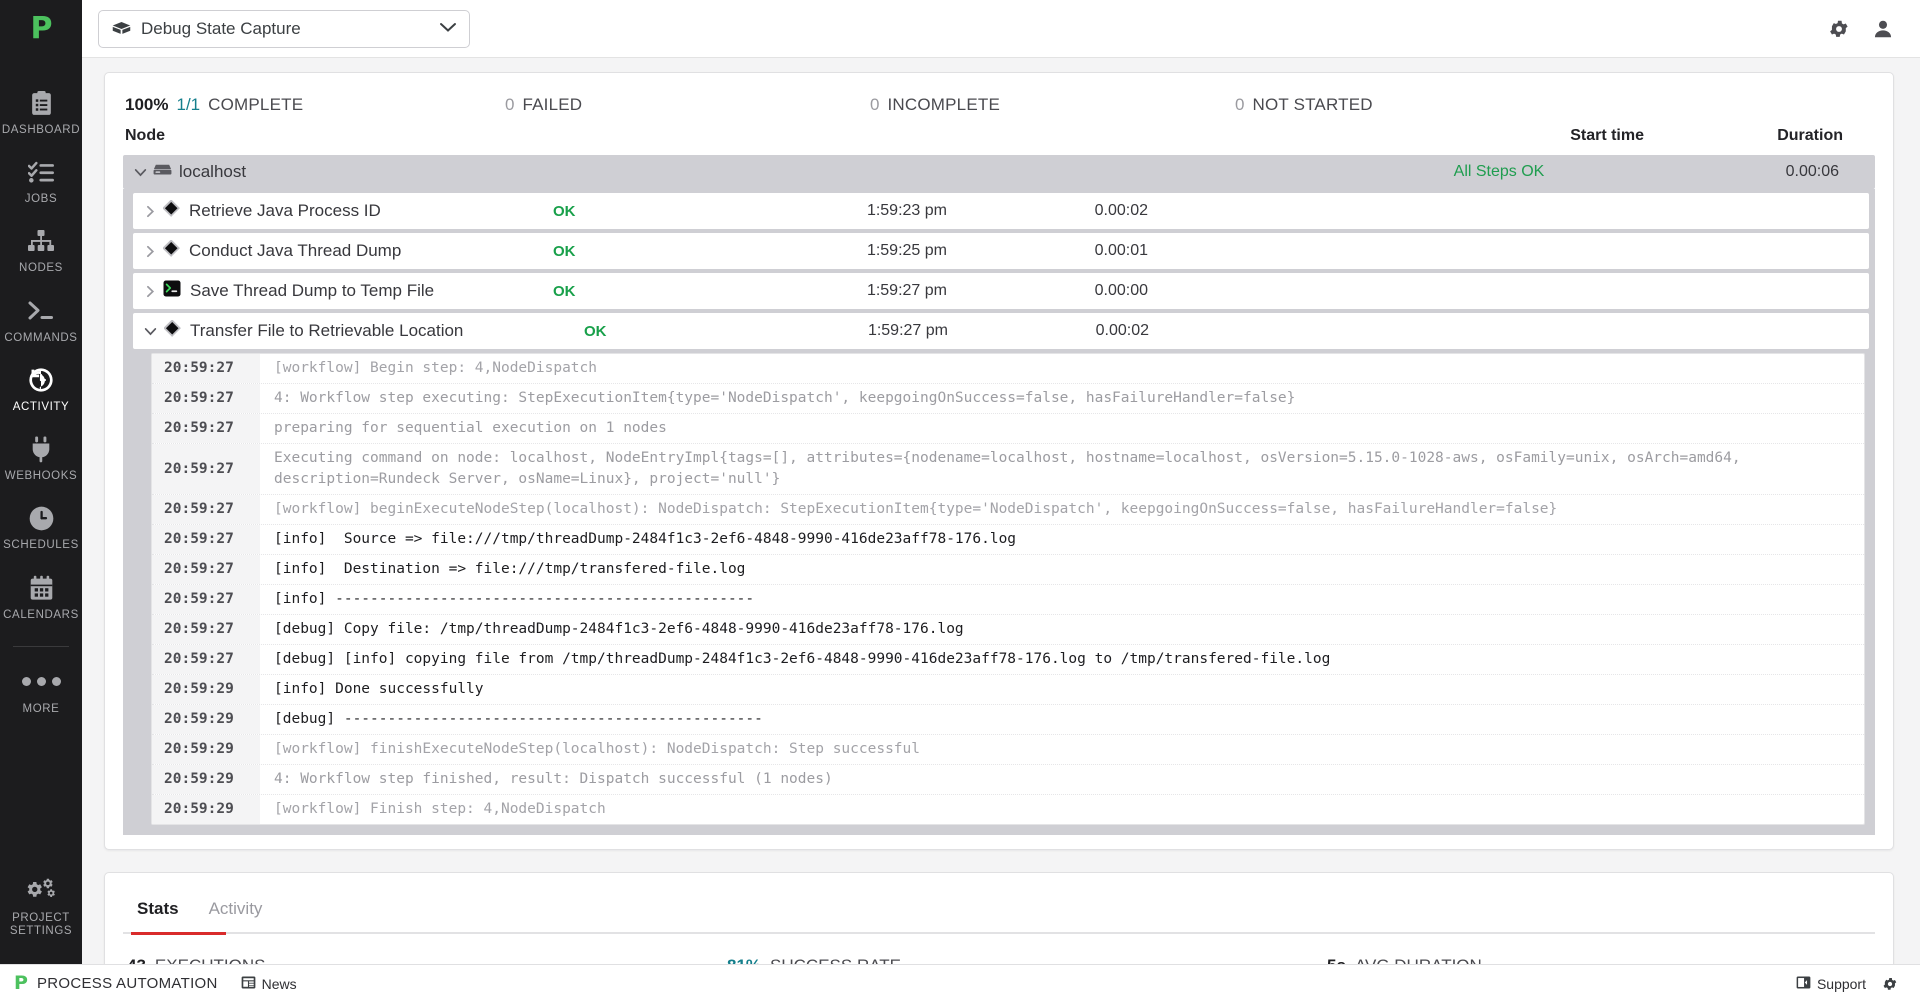 This screenshot has height=1002, width=1920. Describe the element at coordinates (1812, 171) in the screenshot. I see `node-duration: 0.00:06` at that location.